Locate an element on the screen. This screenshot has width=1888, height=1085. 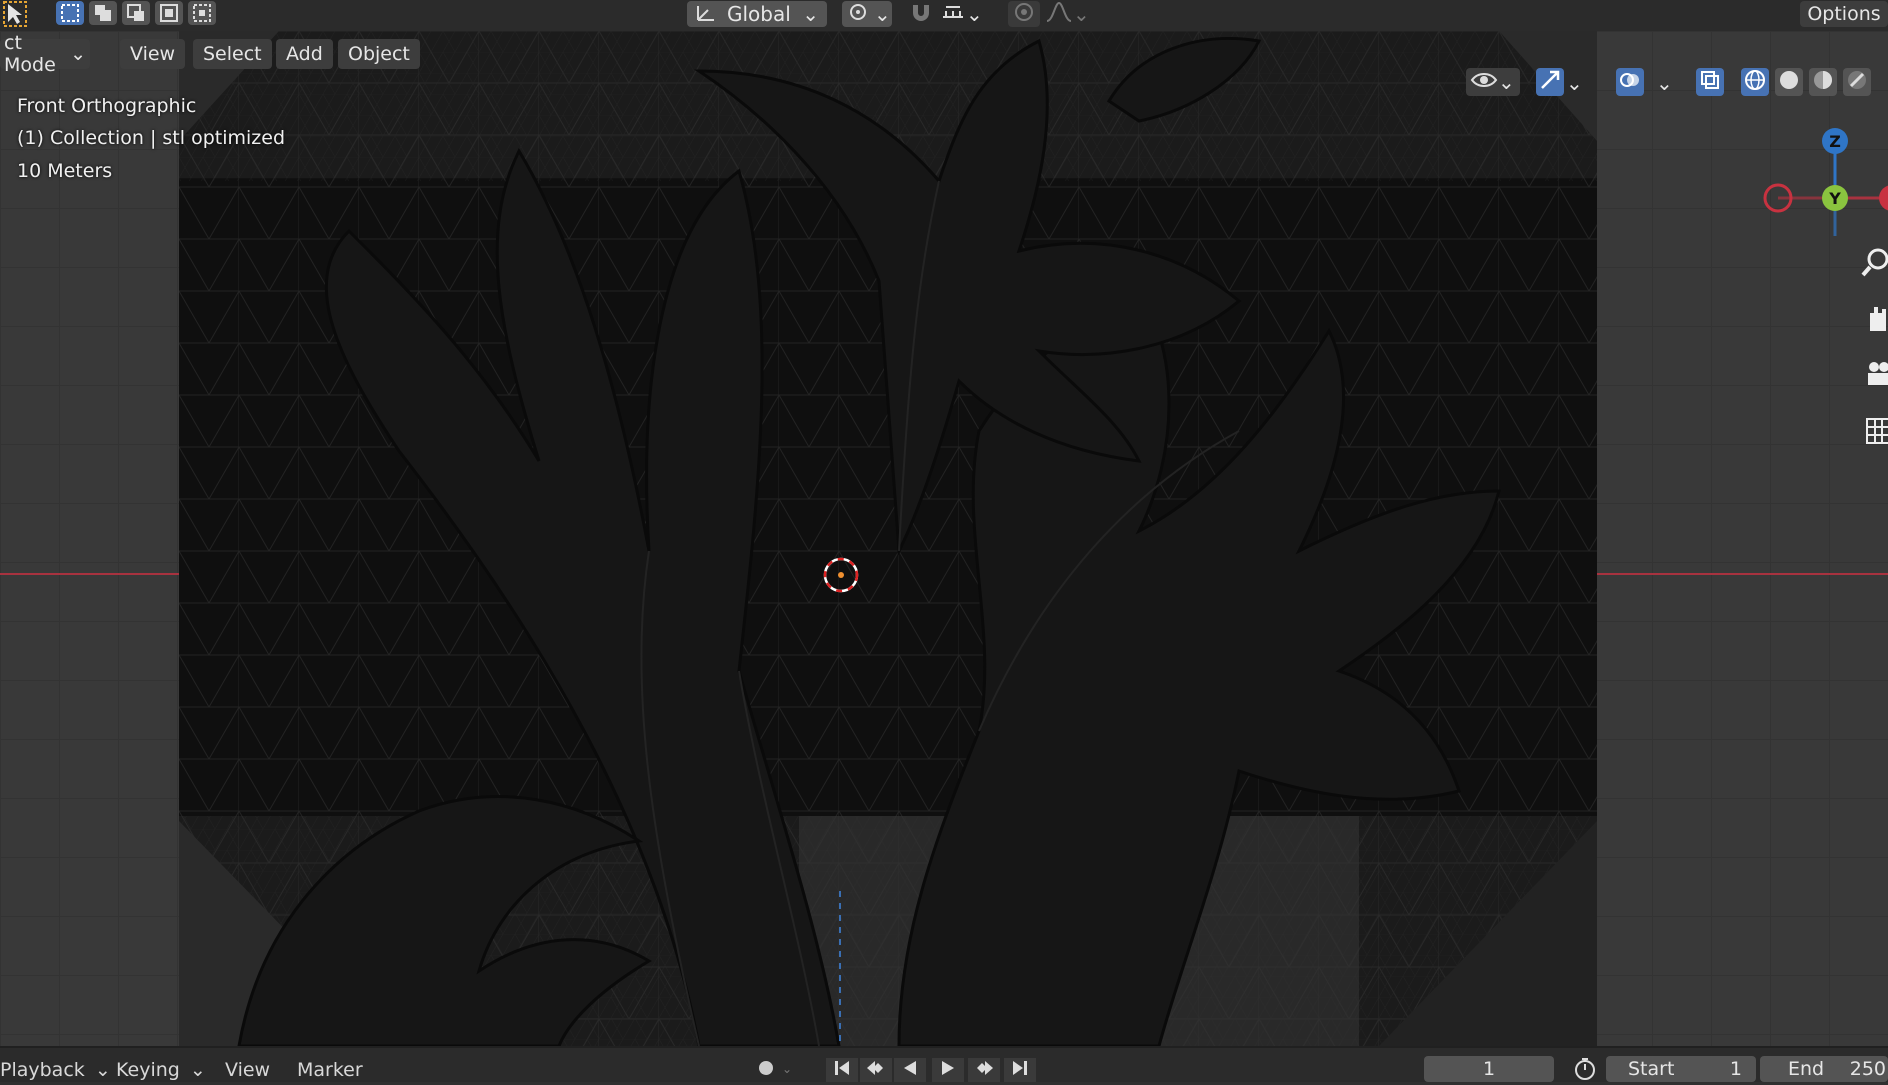
keying-menu: Keying ⌄ is located at coordinates (161, 1070).